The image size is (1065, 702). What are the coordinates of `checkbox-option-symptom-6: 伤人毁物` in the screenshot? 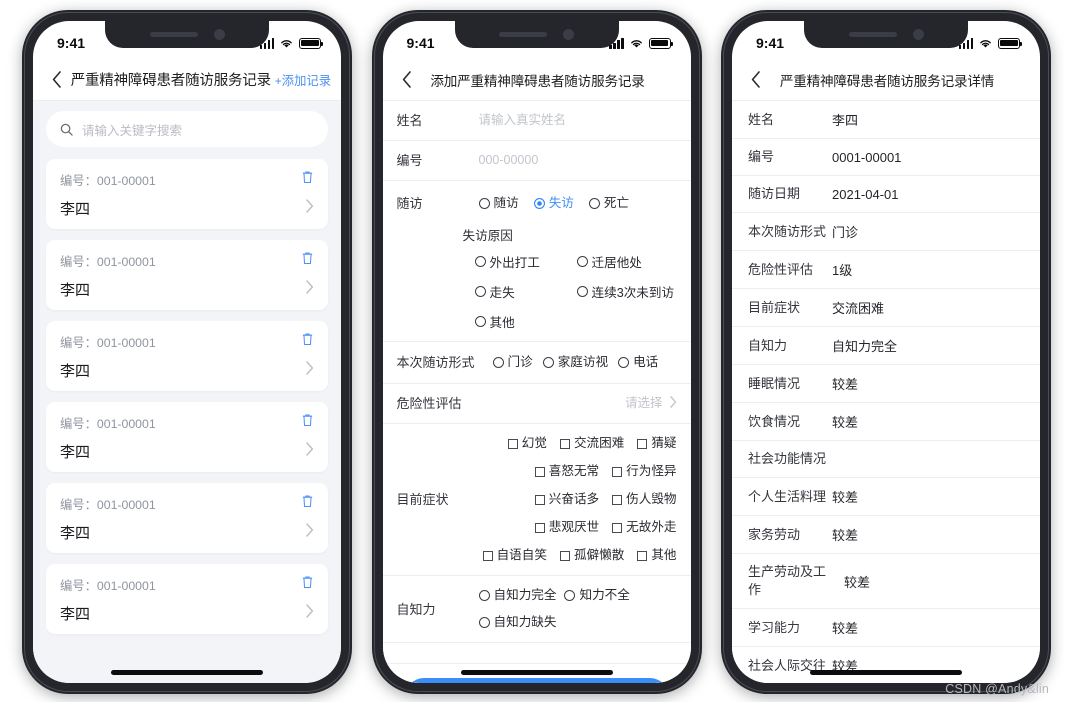 It's located at (644, 499).